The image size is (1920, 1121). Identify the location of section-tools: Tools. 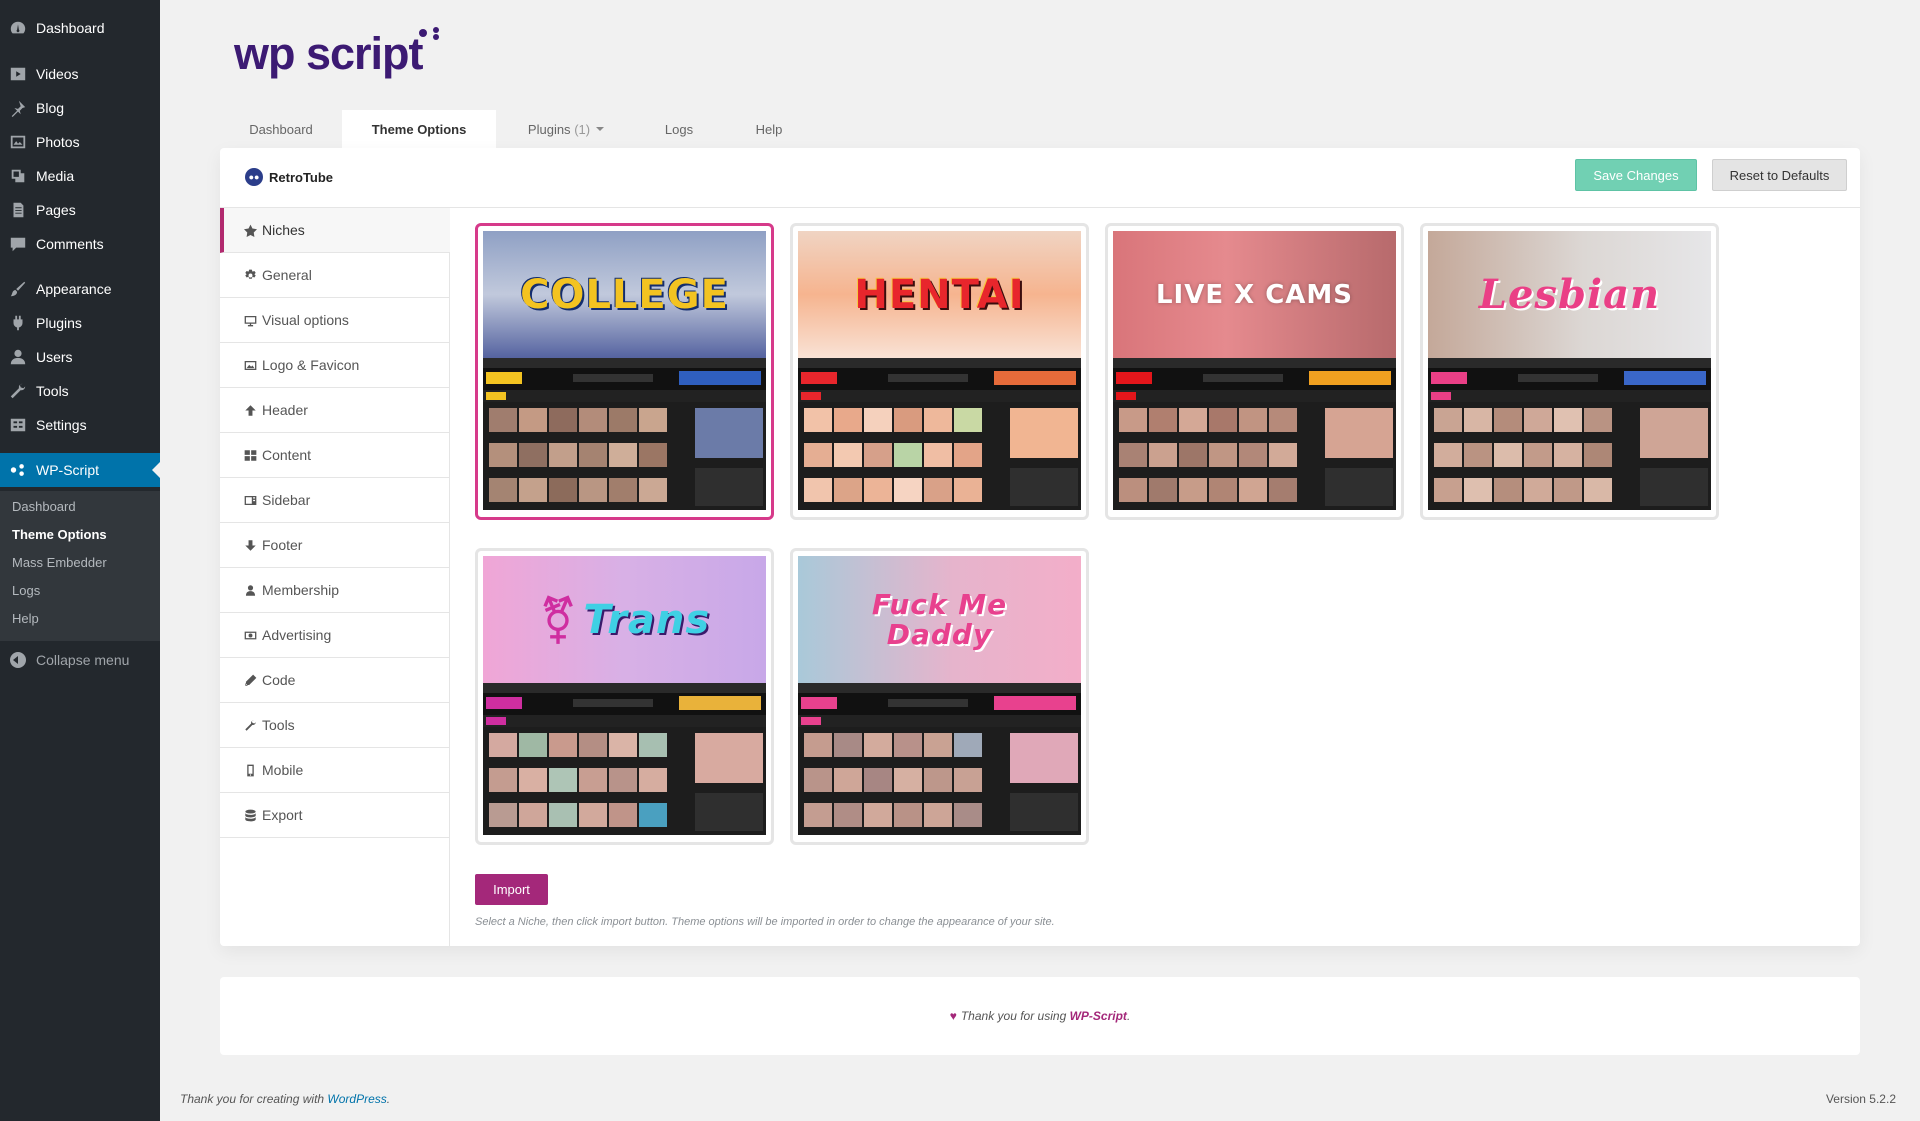
(335, 725).